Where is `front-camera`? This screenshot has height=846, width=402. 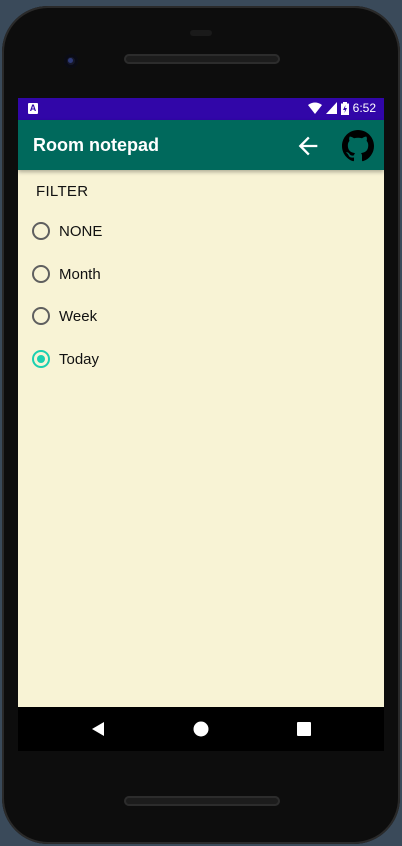
front-camera is located at coordinates (71, 61).